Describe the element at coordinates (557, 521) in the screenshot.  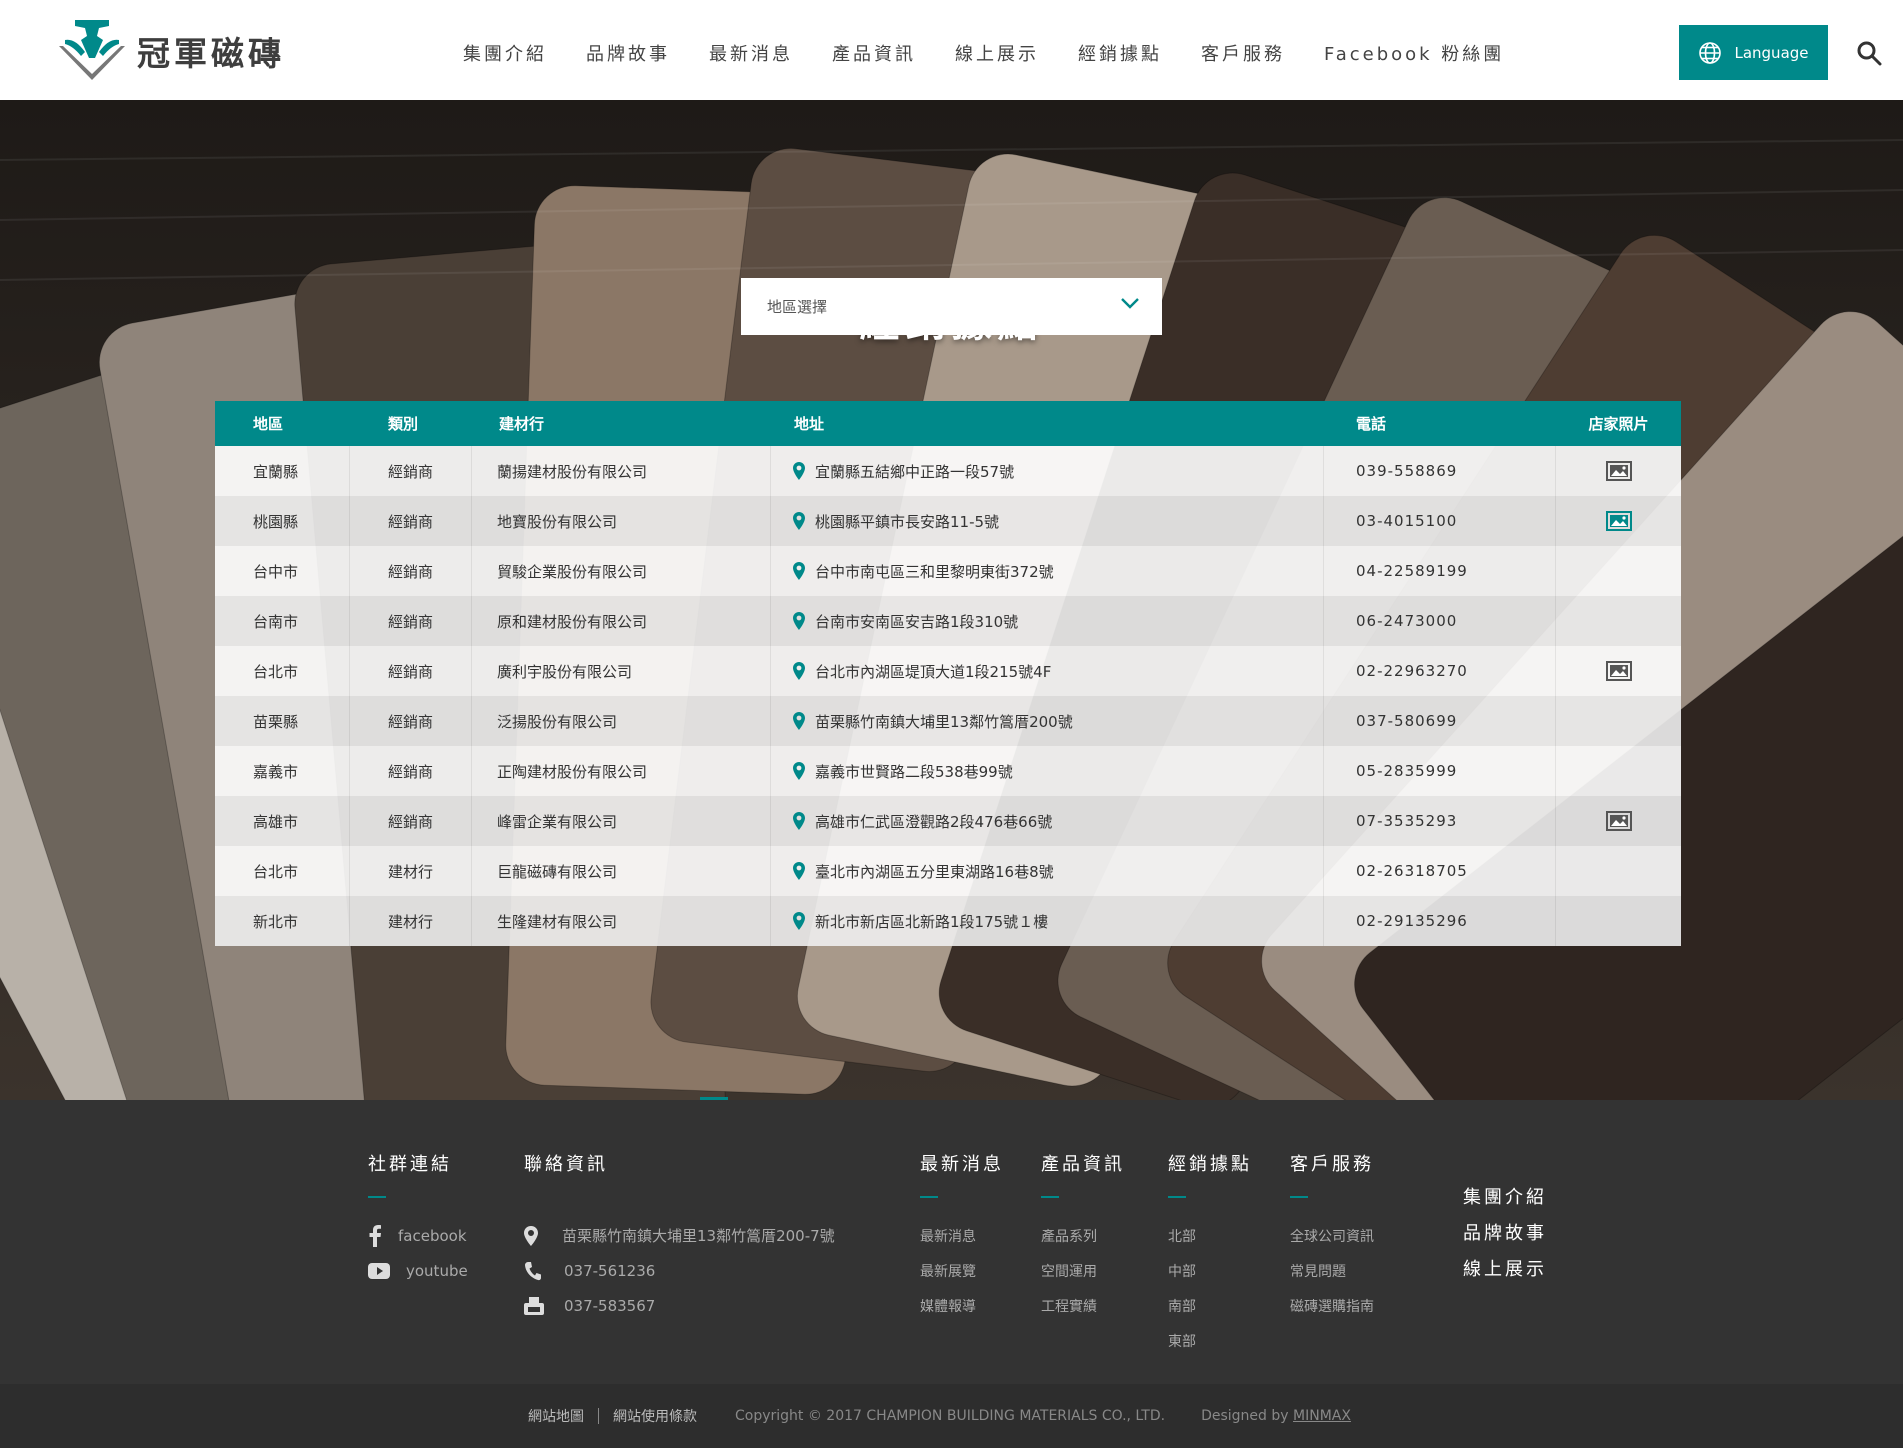
I see `cell-store-text: 地寶股份有限公司` at that location.